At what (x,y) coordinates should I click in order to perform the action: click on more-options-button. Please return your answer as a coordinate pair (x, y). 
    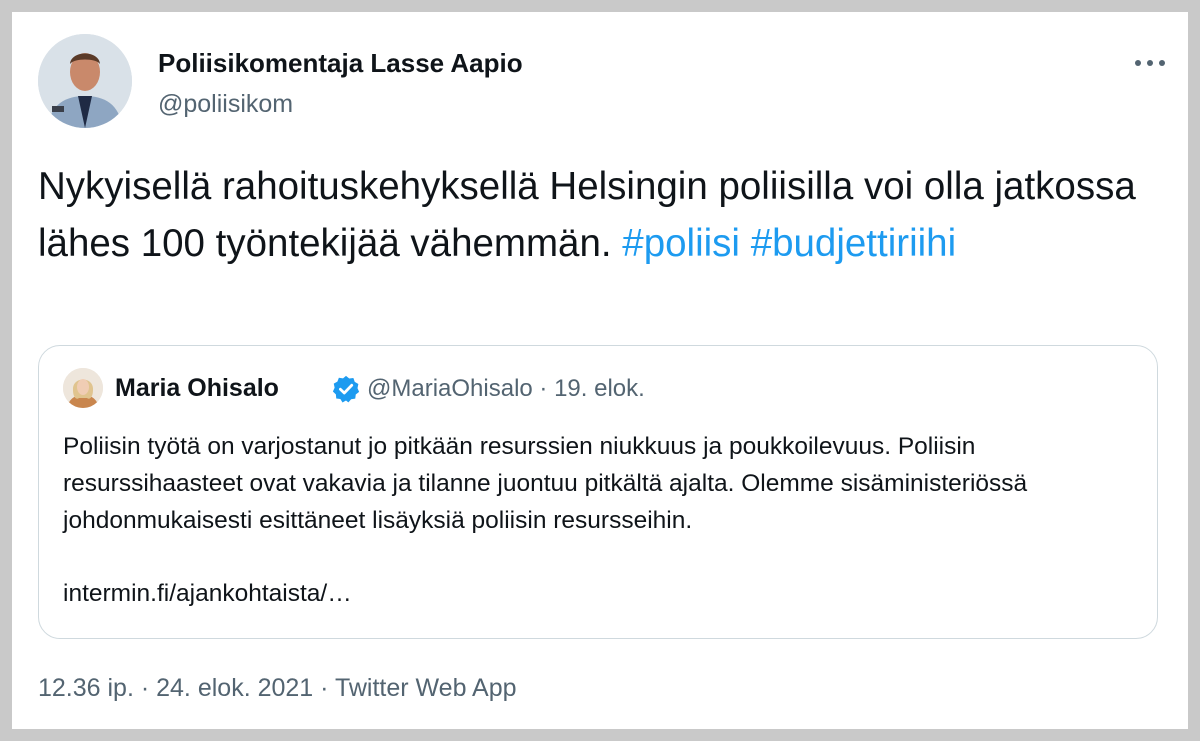
    Looking at the image, I should click on (1150, 63).